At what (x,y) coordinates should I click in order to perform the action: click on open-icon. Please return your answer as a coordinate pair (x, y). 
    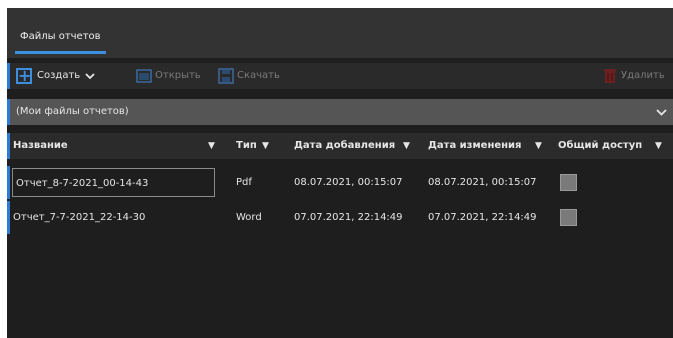
    Looking at the image, I should click on (144, 76).